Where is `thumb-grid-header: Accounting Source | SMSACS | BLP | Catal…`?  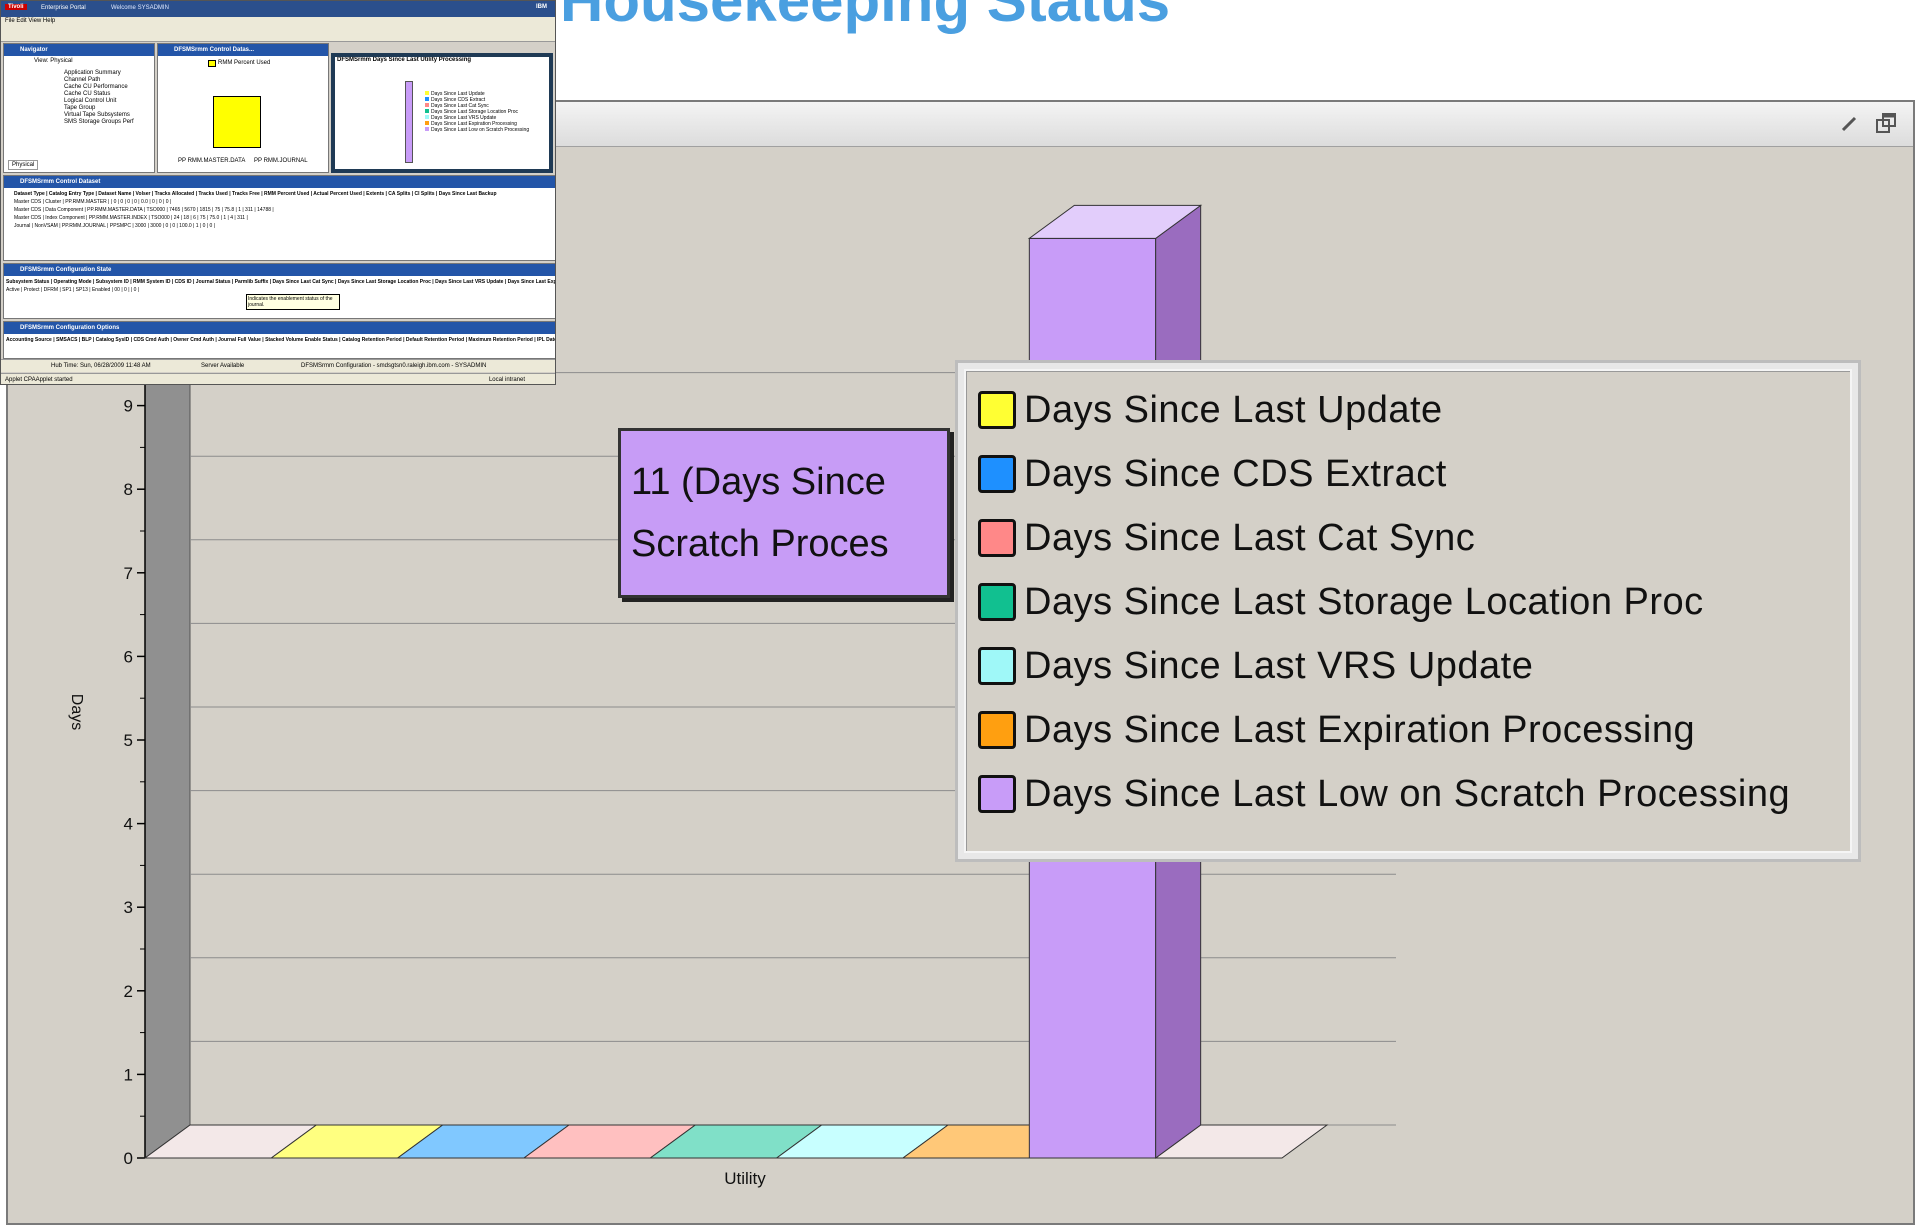
thumb-grid-header: Accounting Source | SMSACS | BLP | Catal… is located at coordinates (281, 340).